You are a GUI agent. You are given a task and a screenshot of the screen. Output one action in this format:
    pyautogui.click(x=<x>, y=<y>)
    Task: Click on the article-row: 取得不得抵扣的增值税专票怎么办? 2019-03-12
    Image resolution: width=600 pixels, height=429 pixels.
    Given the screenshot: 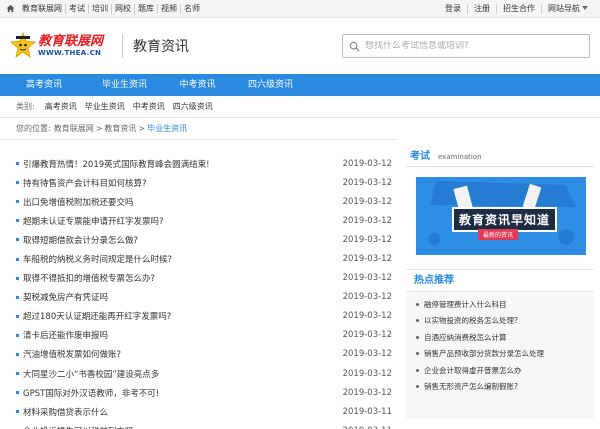 What is the action you would take?
    pyautogui.click(x=202, y=278)
    